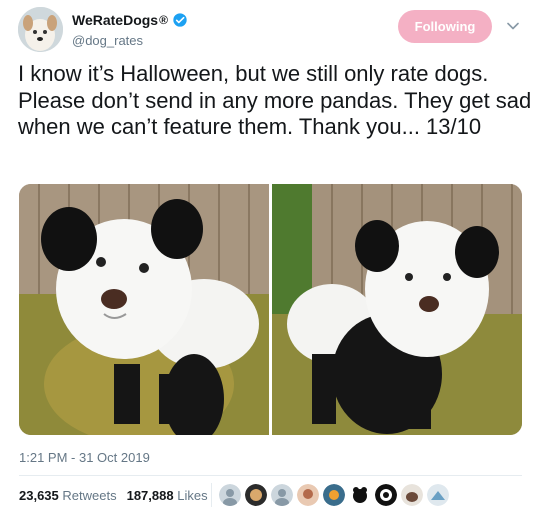 The image size is (545, 513). What do you see at coordinates (89, 495) in the screenshot?
I see `retweets-label: Retweets` at bounding box center [89, 495].